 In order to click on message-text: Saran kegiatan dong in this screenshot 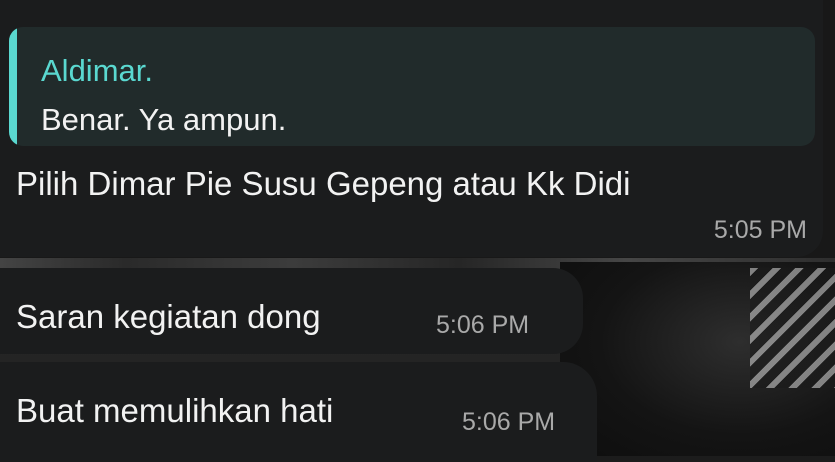, I will do `click(168, 316)`.